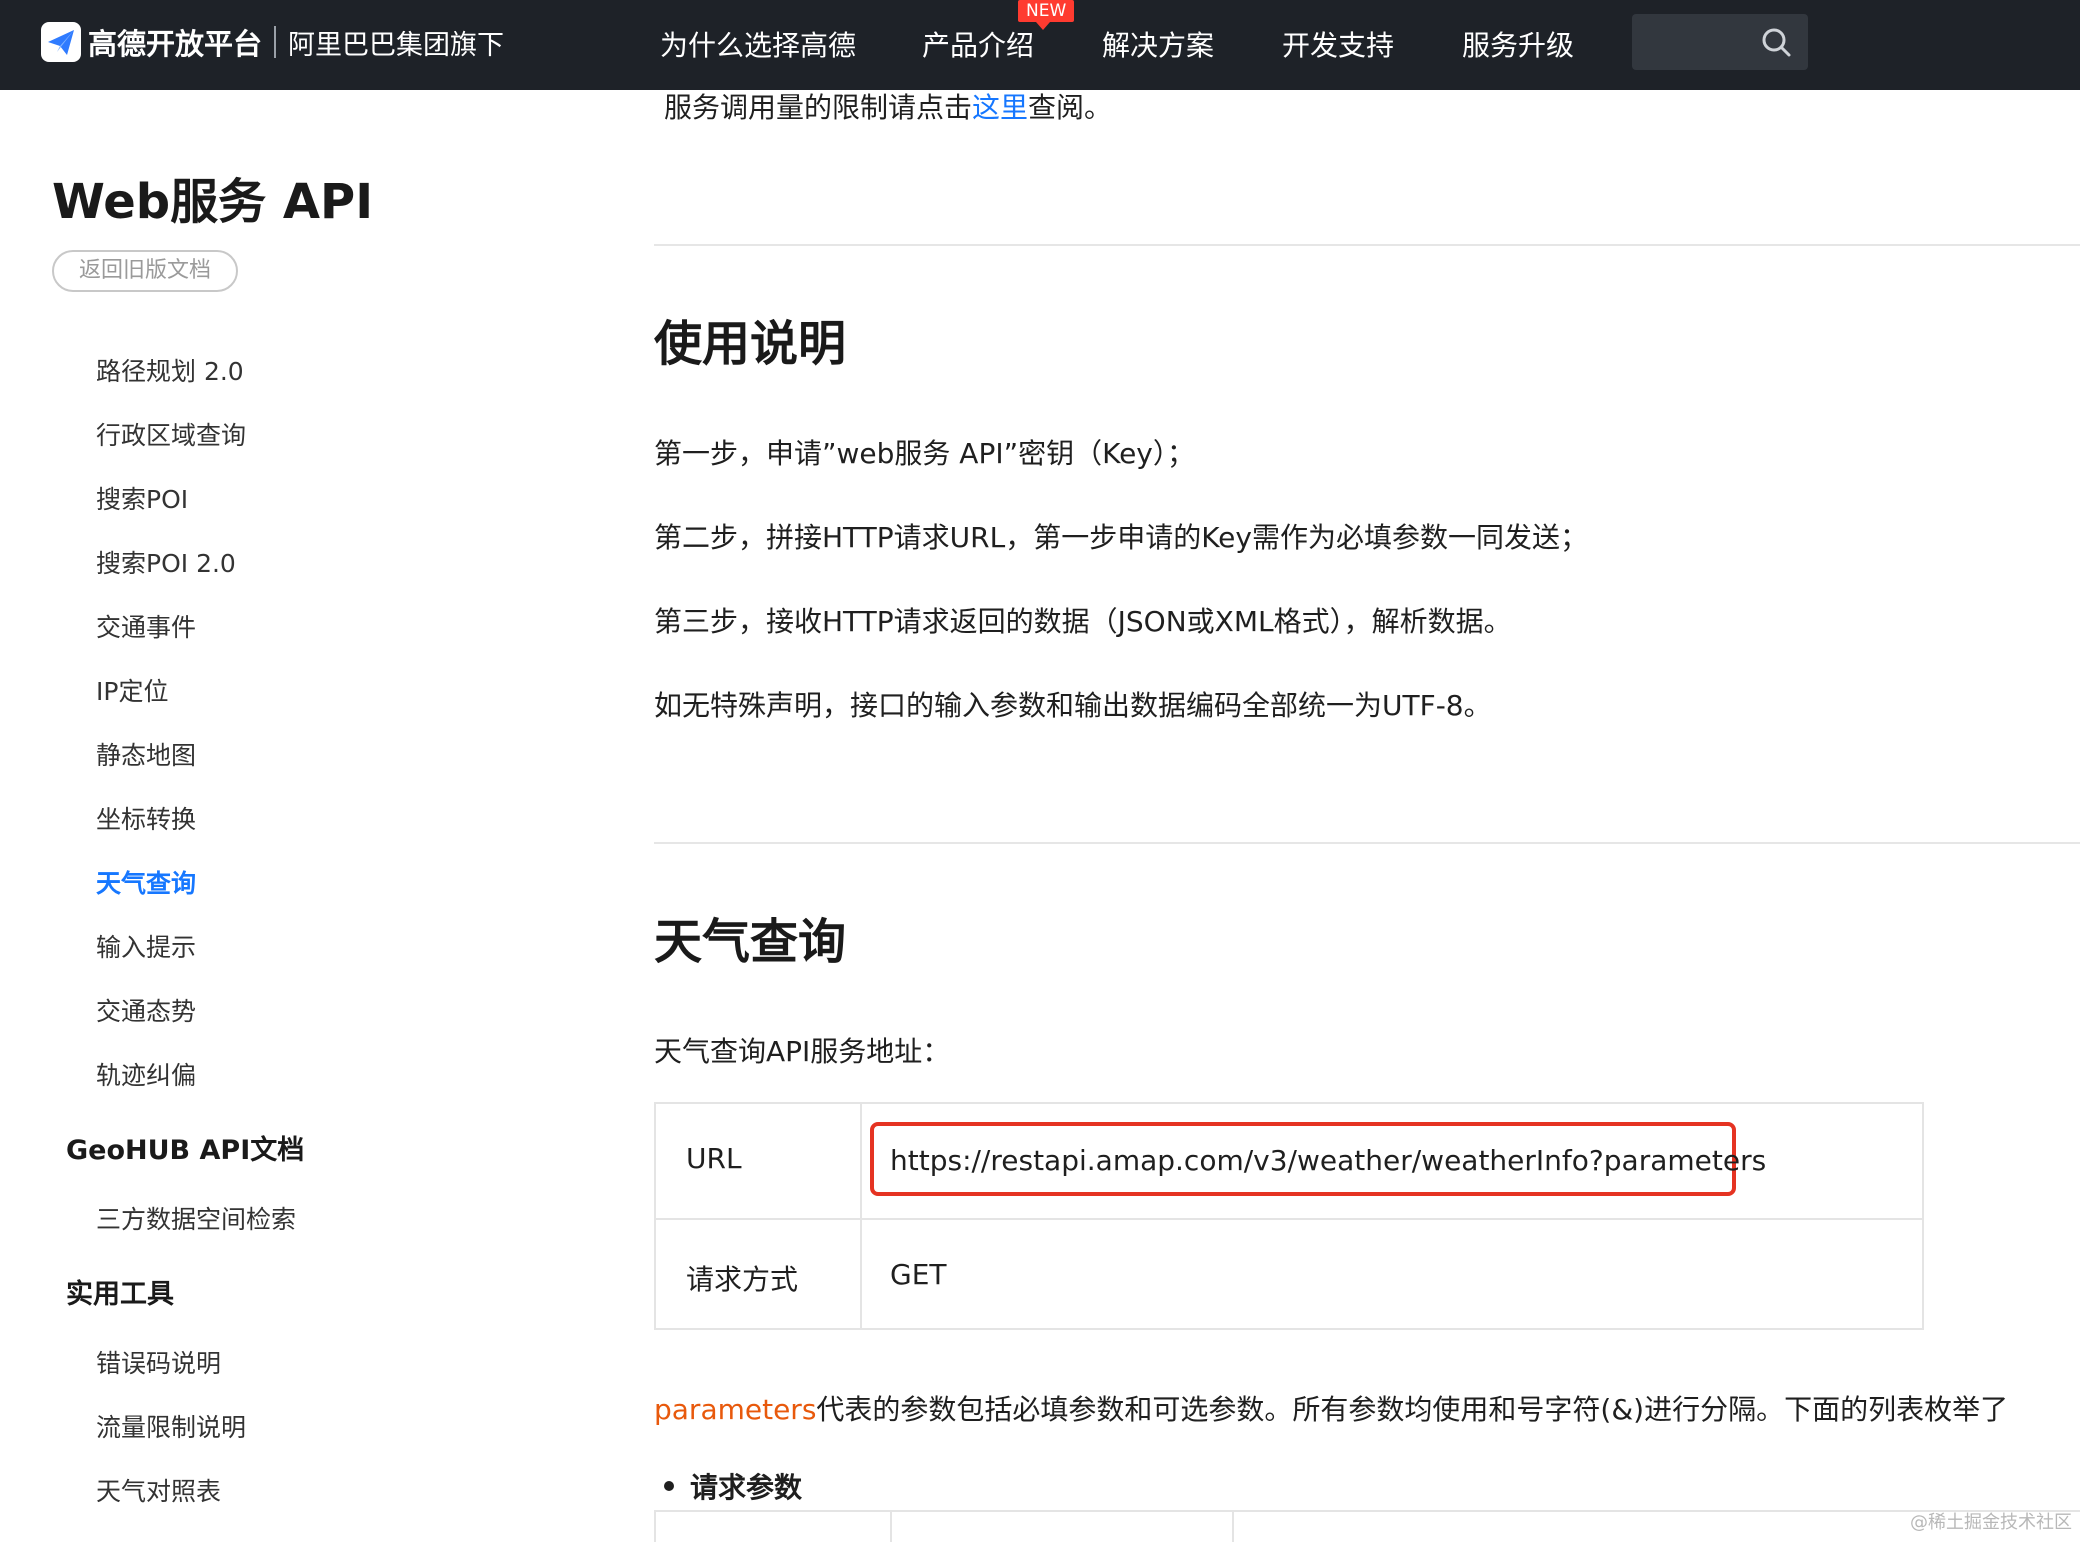 This screenshot has height=1542, width=2080. I want to click on parameters-keyword: parameters, so click(735, 1409).